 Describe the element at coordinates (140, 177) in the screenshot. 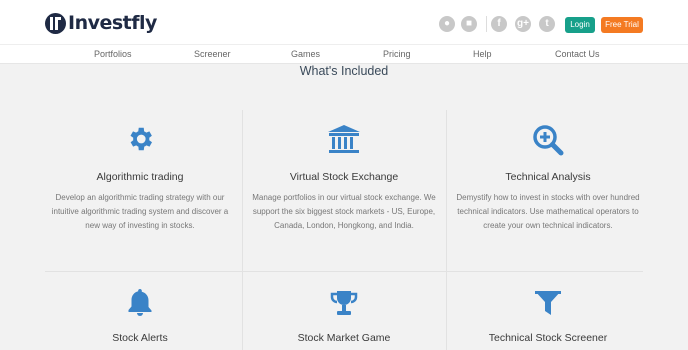

I see `feature-title: Algorithmic trading` at that location.